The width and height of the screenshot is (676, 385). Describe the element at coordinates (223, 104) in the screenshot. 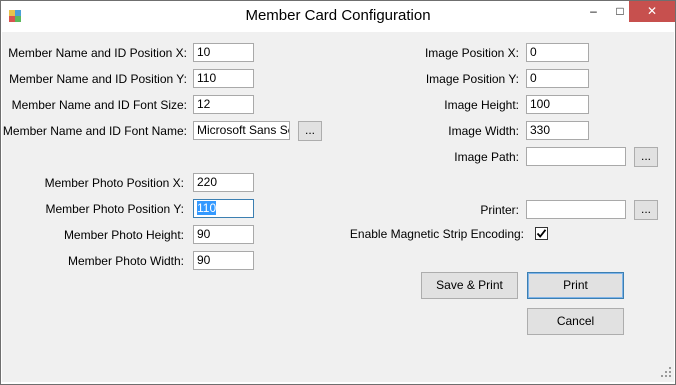

I see `name-id-font-size-input: 12` at that location.